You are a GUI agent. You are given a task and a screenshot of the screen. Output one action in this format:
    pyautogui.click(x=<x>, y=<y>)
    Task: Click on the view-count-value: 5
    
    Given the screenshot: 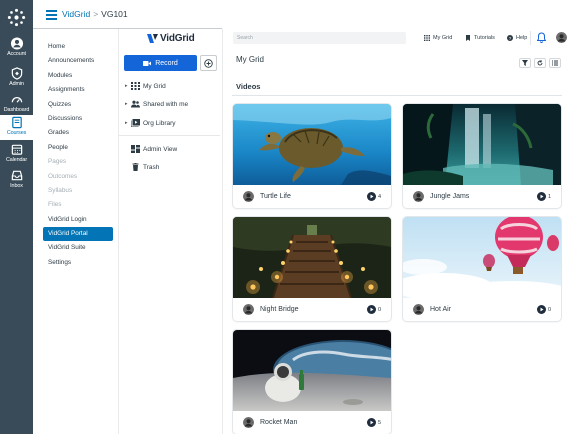 What is the action you would take?
    pyautogui.click(x=379, y=422)
    